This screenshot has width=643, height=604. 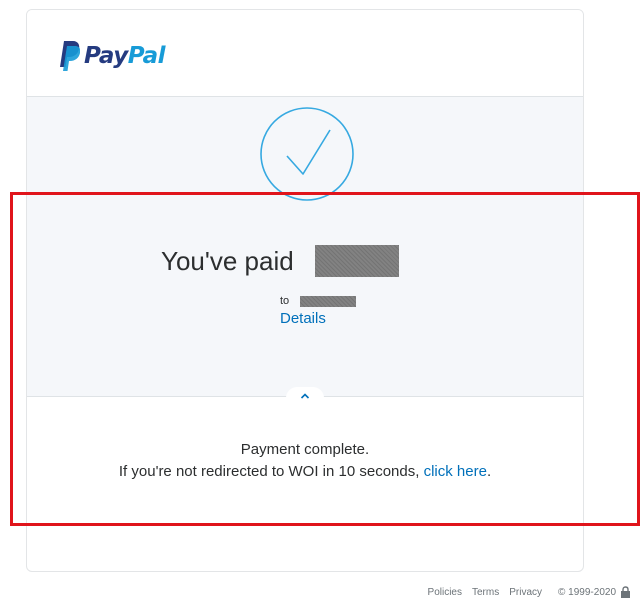 I want to click on redacted-merchant, so click(x=328, y=301).